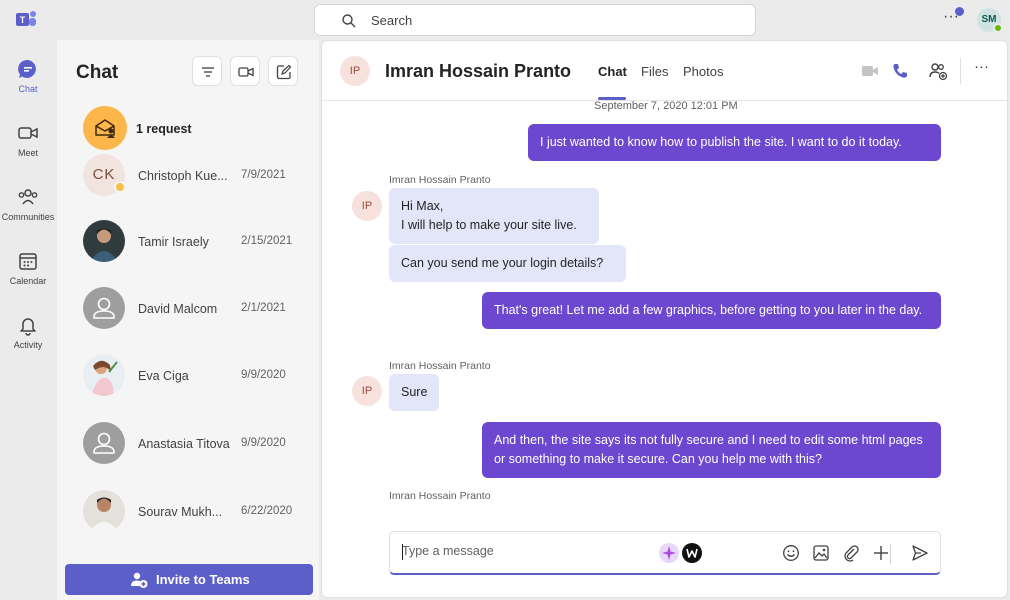 This screenshot has height=600, width=1010. Describe the element at coordinates (27, 68) in the screenshot. I see `chat-icon` at that location.